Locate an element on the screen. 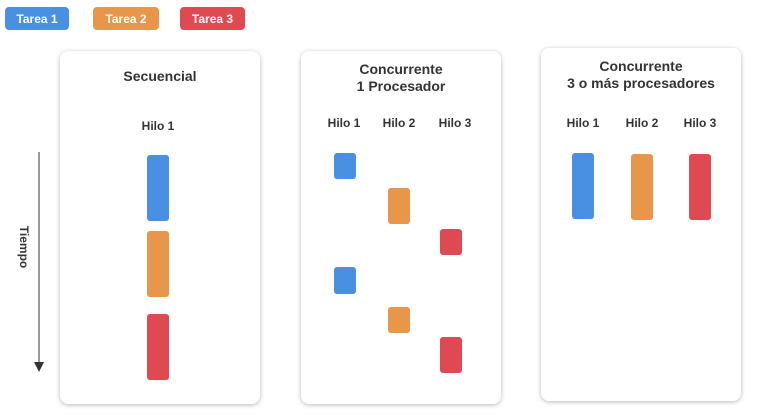  legend-task-3-label: Tarea 3 is located at coordinates (212, 18).